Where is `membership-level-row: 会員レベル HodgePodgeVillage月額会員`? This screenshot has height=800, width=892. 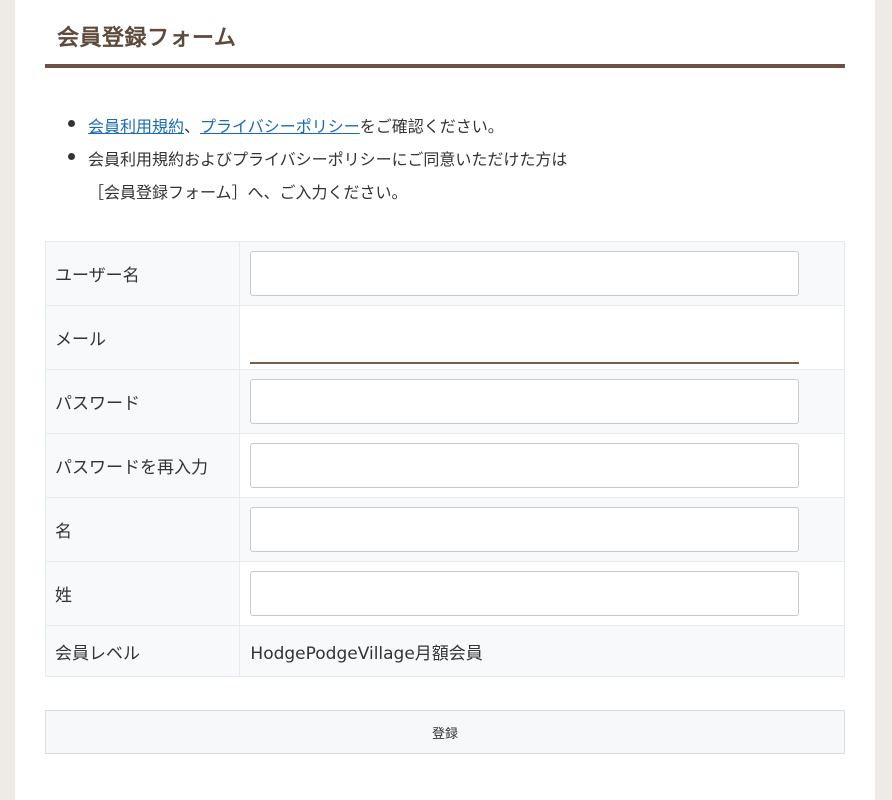
membership-level-row: 会員レベル HodgePodgeVillage月額会員 is located at coordinates (444, 651).